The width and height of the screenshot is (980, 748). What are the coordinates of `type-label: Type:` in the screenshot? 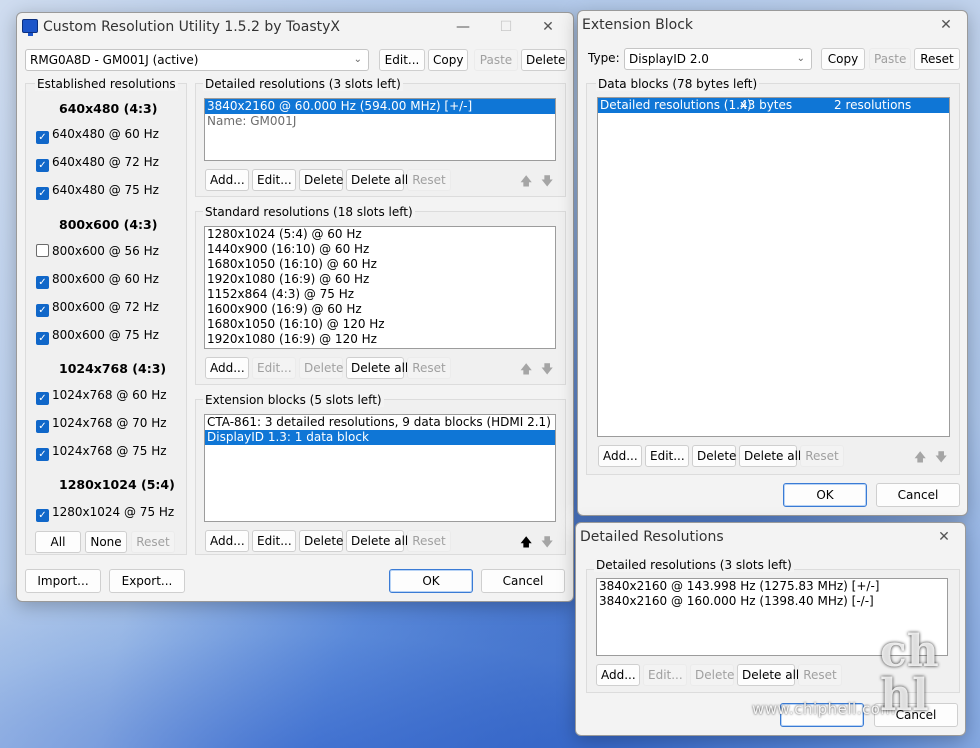 It's located at (604, 58).